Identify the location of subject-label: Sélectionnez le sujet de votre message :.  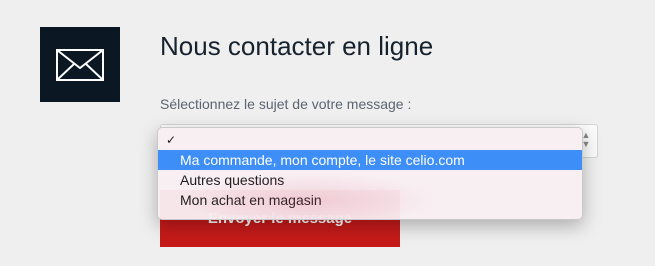
(286, 104).